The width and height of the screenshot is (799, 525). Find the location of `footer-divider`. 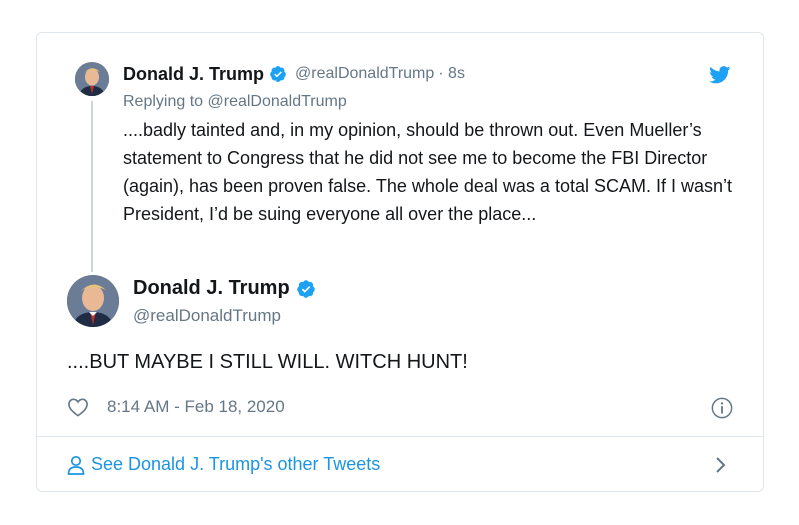

footer-divider is located at coordinates (400, 436).